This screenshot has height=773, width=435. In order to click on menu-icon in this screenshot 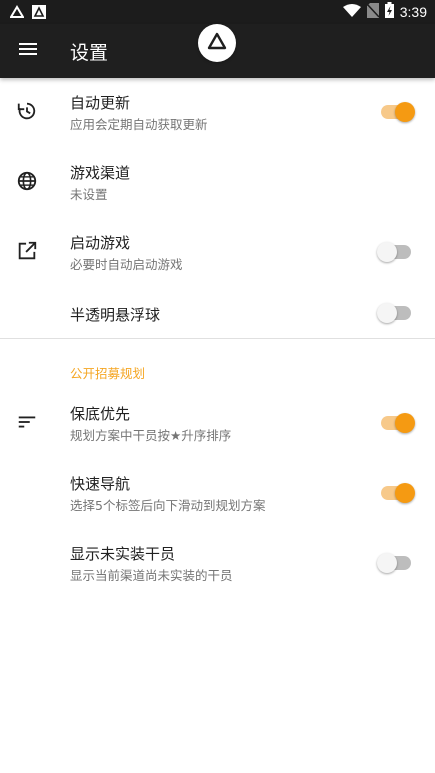, I will do `click(28, 51)`.